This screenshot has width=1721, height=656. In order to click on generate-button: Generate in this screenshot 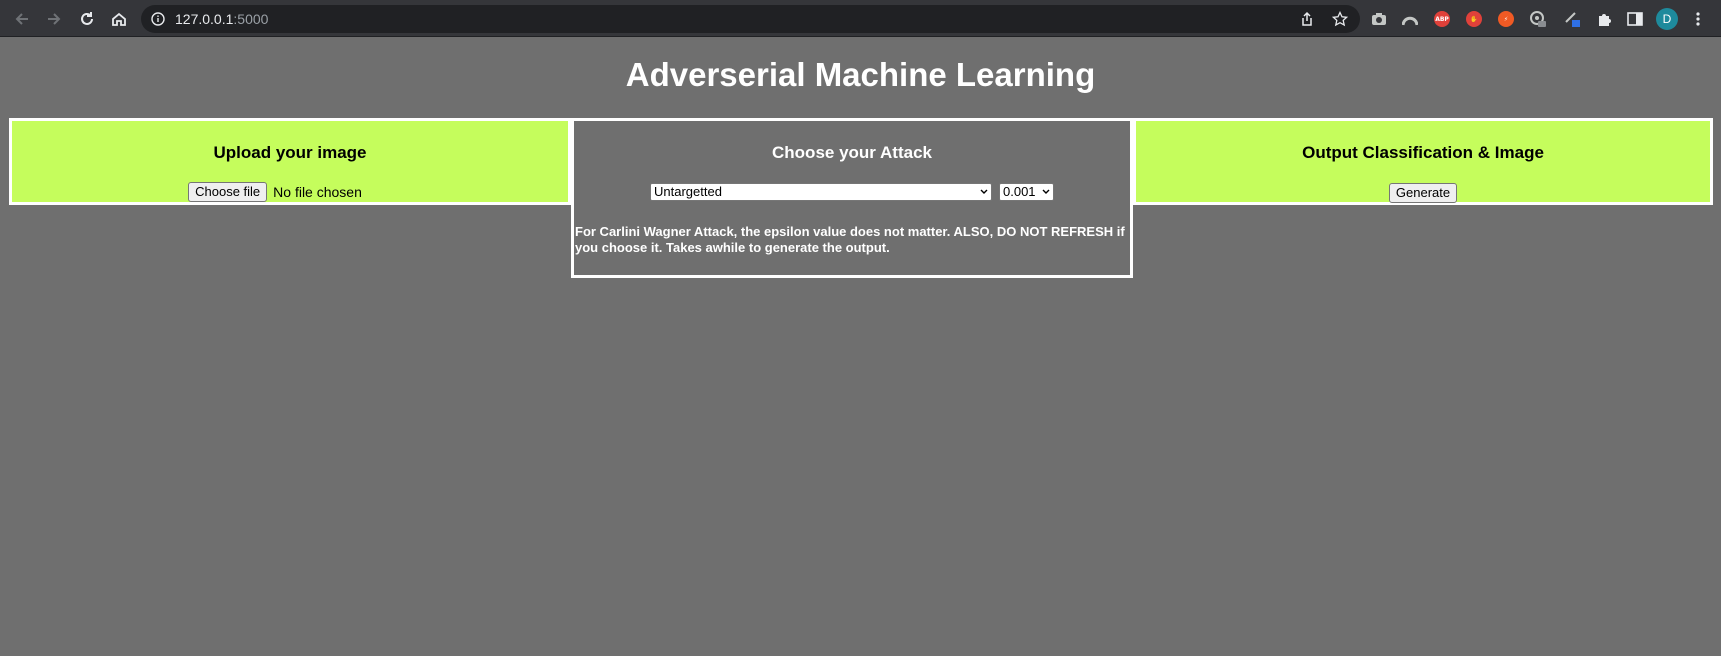, I will do `click(1423, 193)`.